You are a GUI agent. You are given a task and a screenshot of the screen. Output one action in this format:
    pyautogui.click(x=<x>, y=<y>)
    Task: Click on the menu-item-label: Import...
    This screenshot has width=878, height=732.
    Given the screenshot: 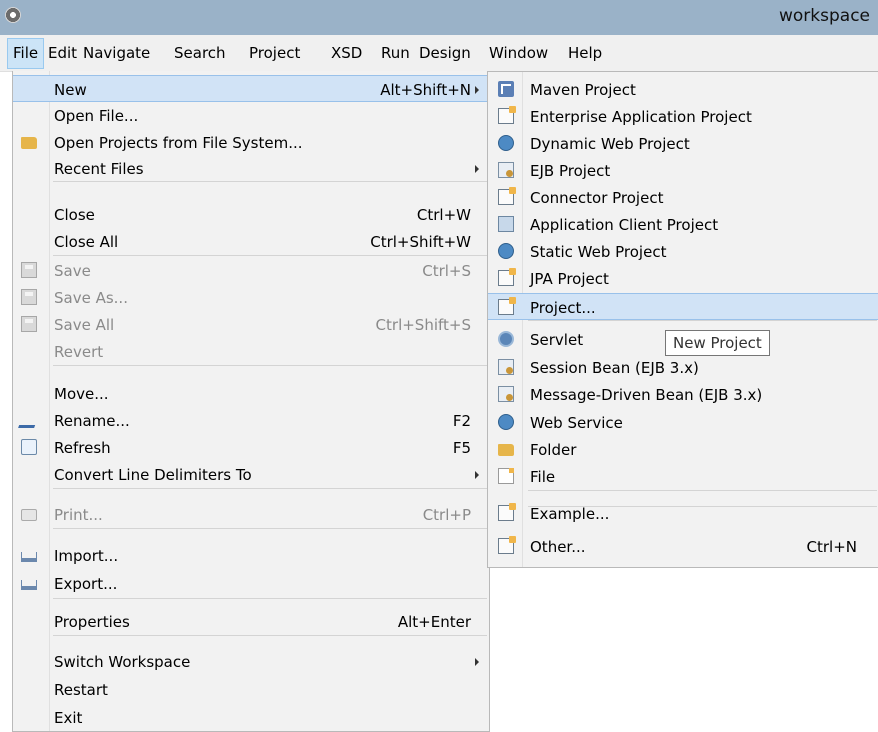 What is the action you would take?
    pyautogui.click(x=86, y=556)
    